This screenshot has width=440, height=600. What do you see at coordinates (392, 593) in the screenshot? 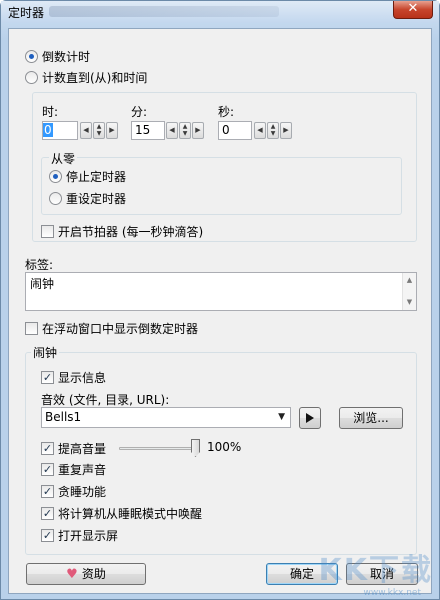
I see `watermark-url: www.kkx.net` at bounding box center [392, 593].